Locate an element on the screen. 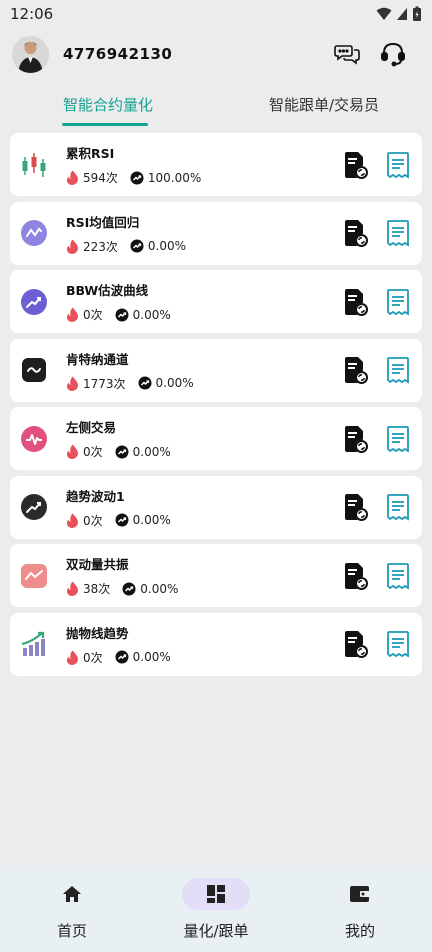 Image resolution: width=432 pixels, height=952 pixels. battery-icon is located at coordinates (417, 13).